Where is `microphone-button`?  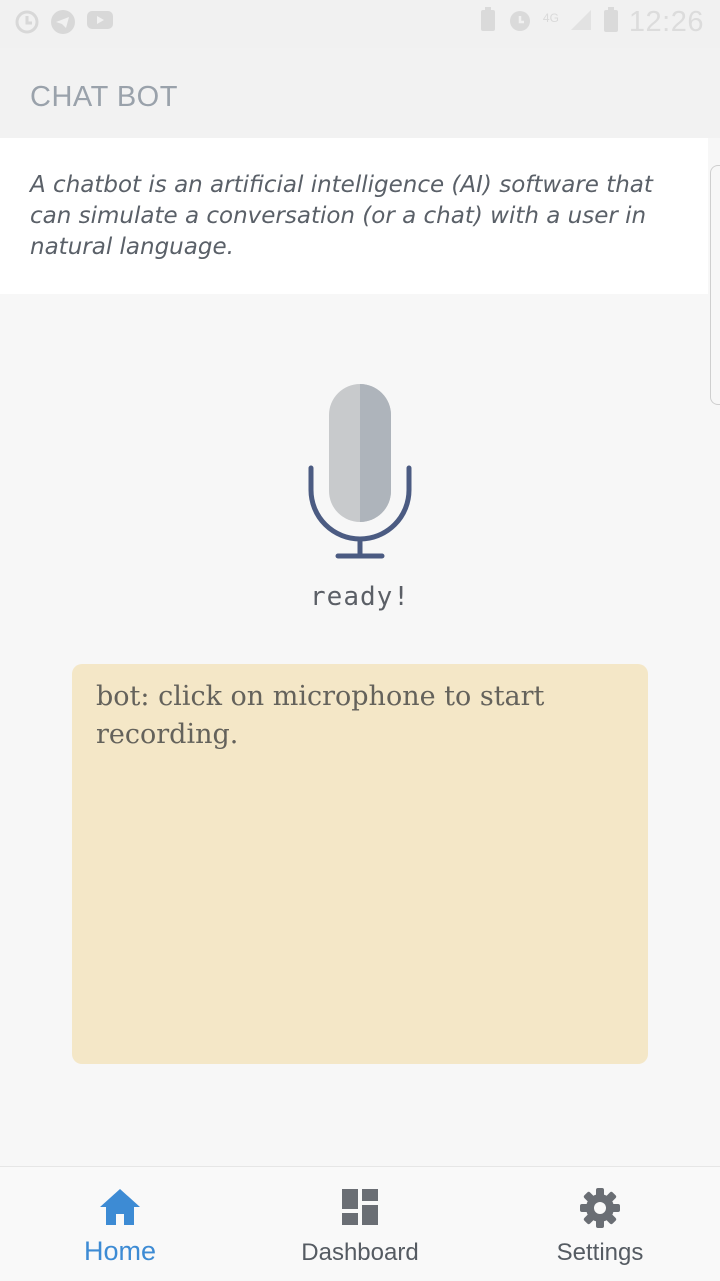
microphone-button is located at coordinates (360, 472).